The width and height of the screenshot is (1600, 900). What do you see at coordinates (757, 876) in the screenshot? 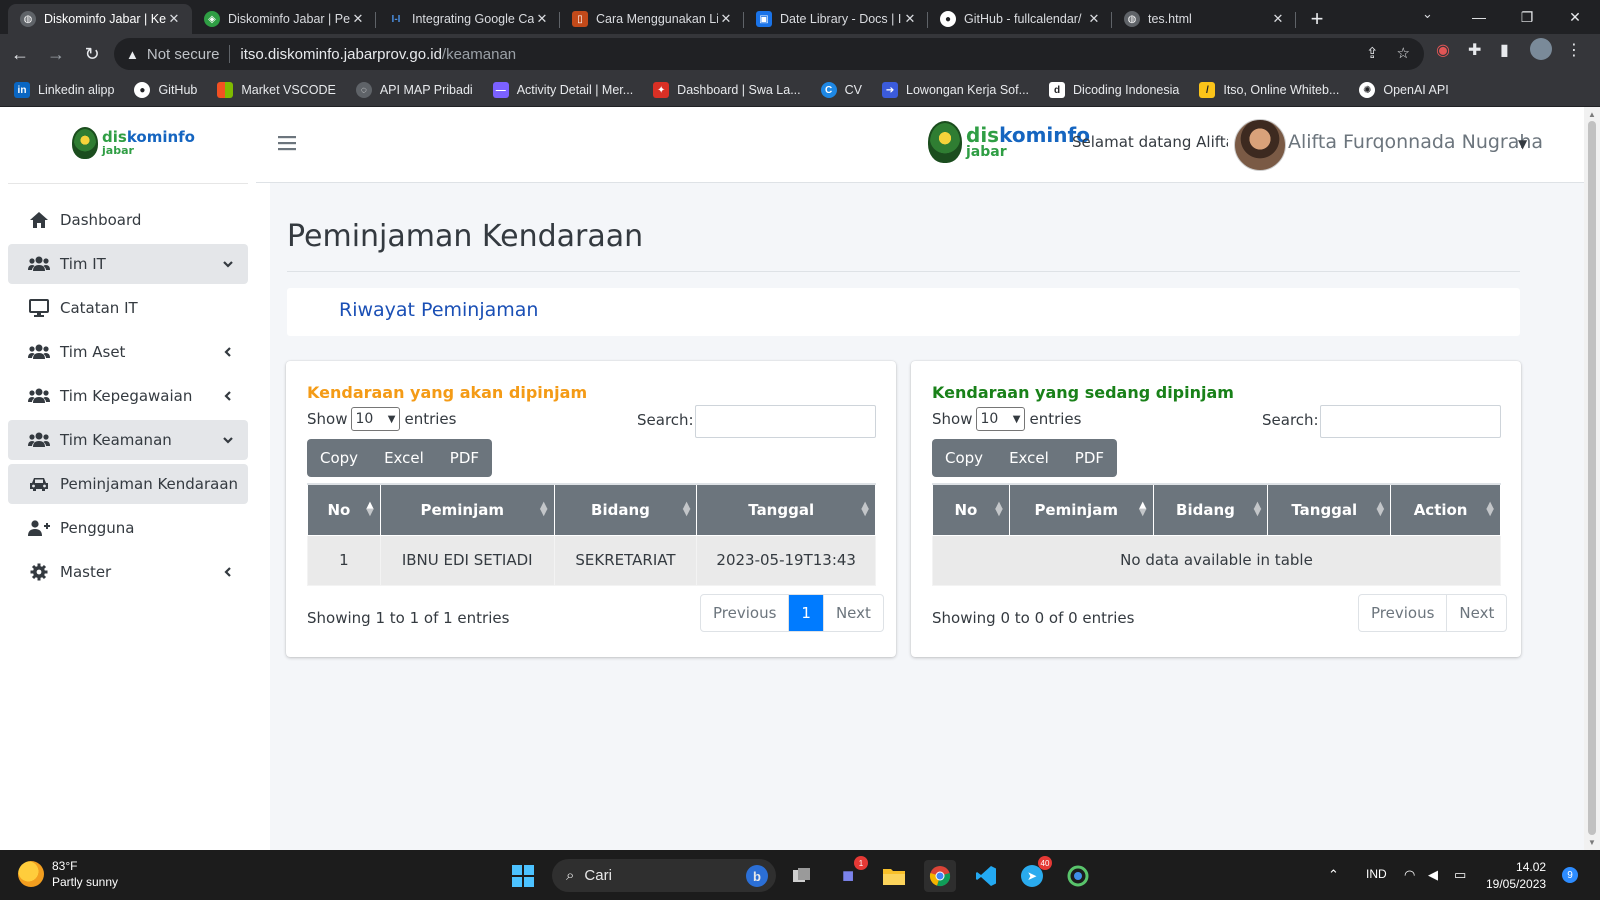
I see `bing-icon: b` at bounding box center [757, 876].